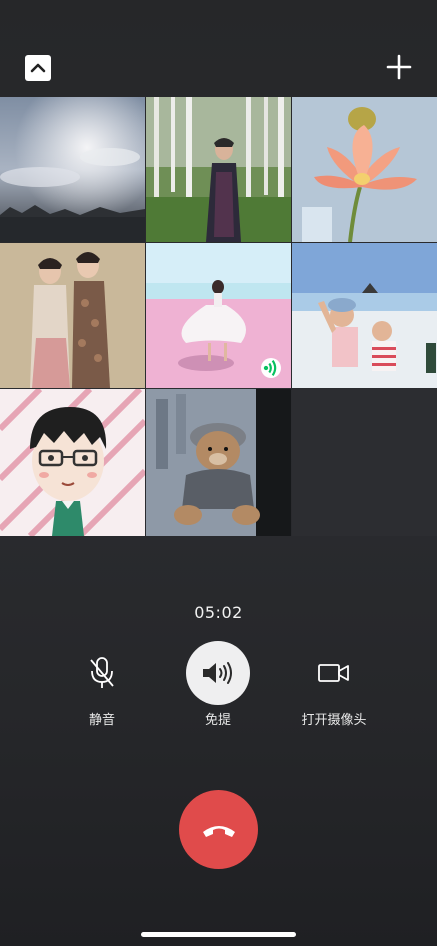  I want to click on participant-tile-lotus, so click(364, 169).